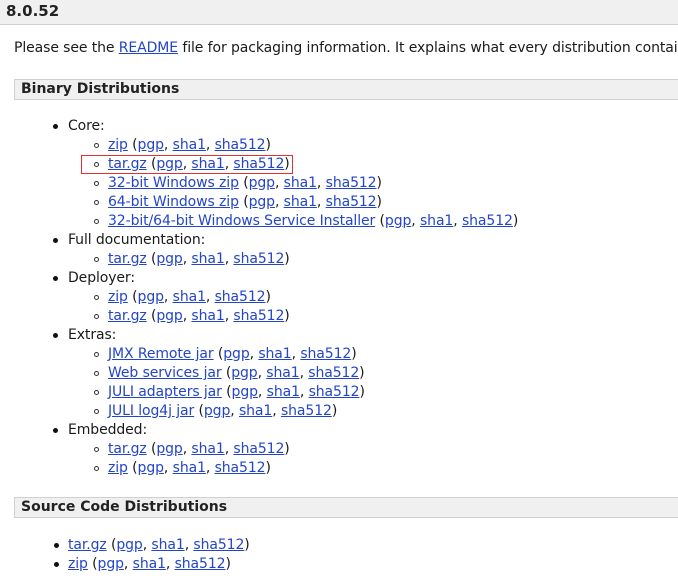  Describe the element at coordinates (346, 89) in the screenshot. I see `binary-distributions-header: Binary Distributions` at that location.